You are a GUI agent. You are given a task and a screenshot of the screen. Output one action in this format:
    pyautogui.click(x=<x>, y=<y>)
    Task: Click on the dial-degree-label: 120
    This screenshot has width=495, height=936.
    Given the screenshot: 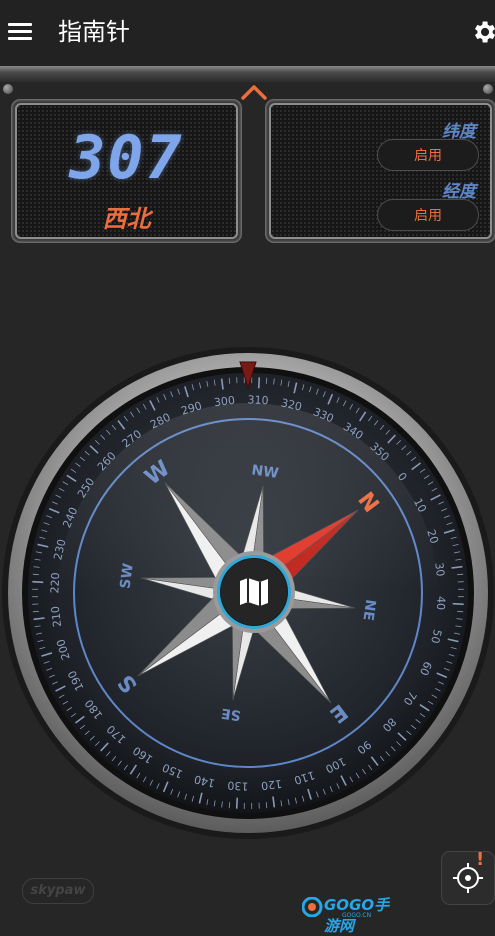 What is the action you would take?
    pyautogui.click(x=271, y=784)
    